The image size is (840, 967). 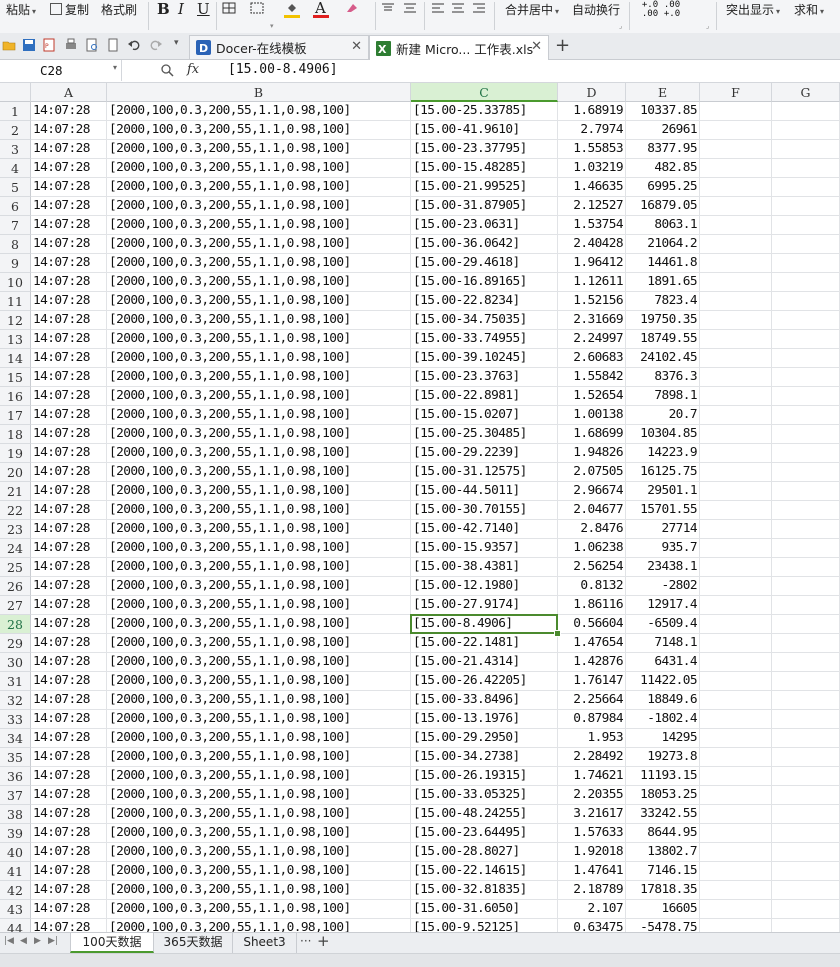 What do you see at coordinates (193, 69) in the screenshot?
I see `function-icon: fx` at bounding box center [193, 69].